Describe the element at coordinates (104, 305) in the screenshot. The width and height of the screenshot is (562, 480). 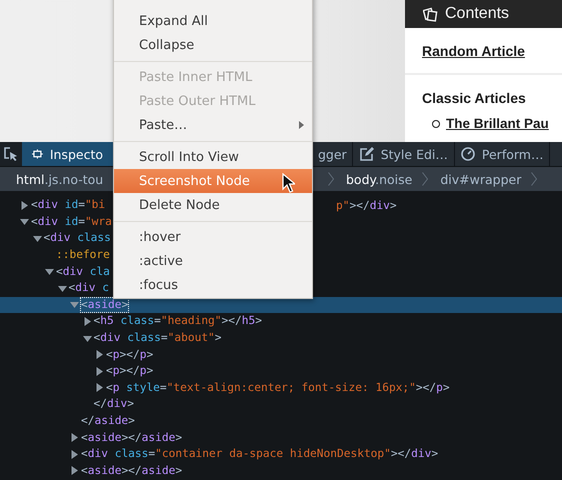
I see `markup-line: <aside>` at that location.